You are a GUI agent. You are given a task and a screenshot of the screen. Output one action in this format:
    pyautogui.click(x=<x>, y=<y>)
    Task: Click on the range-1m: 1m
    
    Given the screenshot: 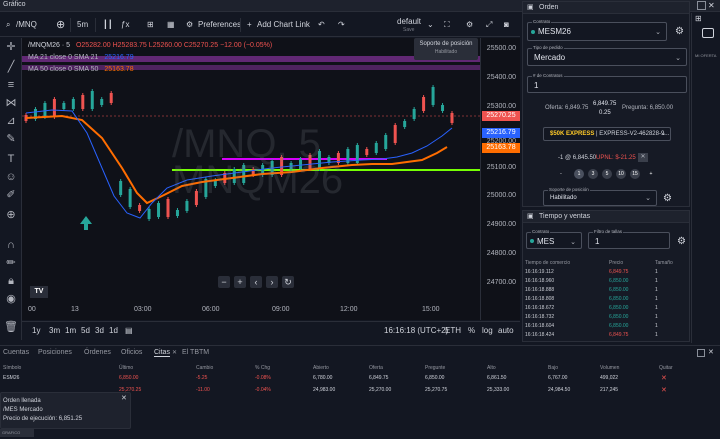 What is the action you would take?
    pyautogui.click(x=70, y=330)
    